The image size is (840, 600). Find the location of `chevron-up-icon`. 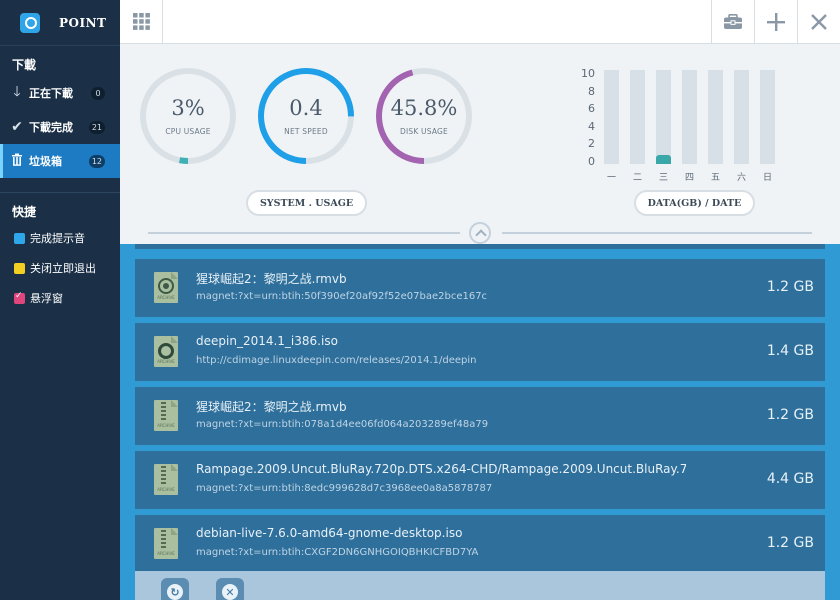

chevron-up-icon is located at coordinates (480, 233).